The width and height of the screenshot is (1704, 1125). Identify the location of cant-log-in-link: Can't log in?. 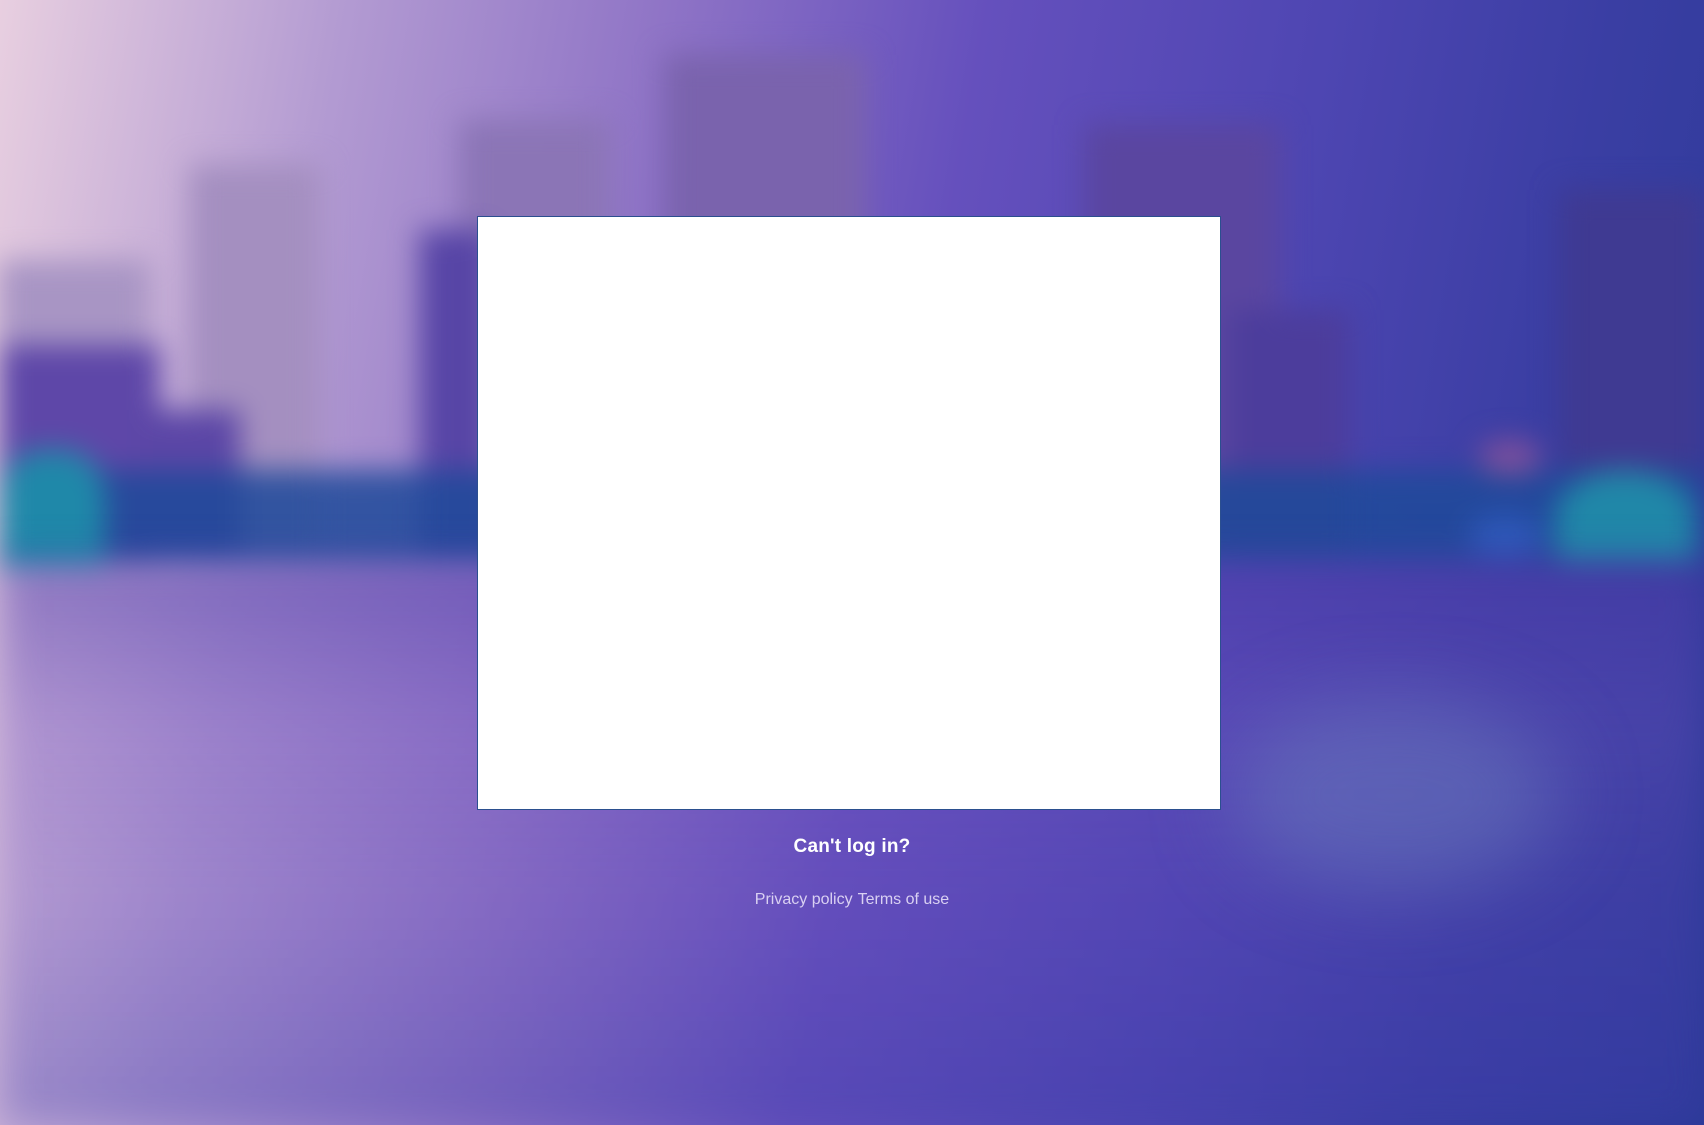
(852, 847).